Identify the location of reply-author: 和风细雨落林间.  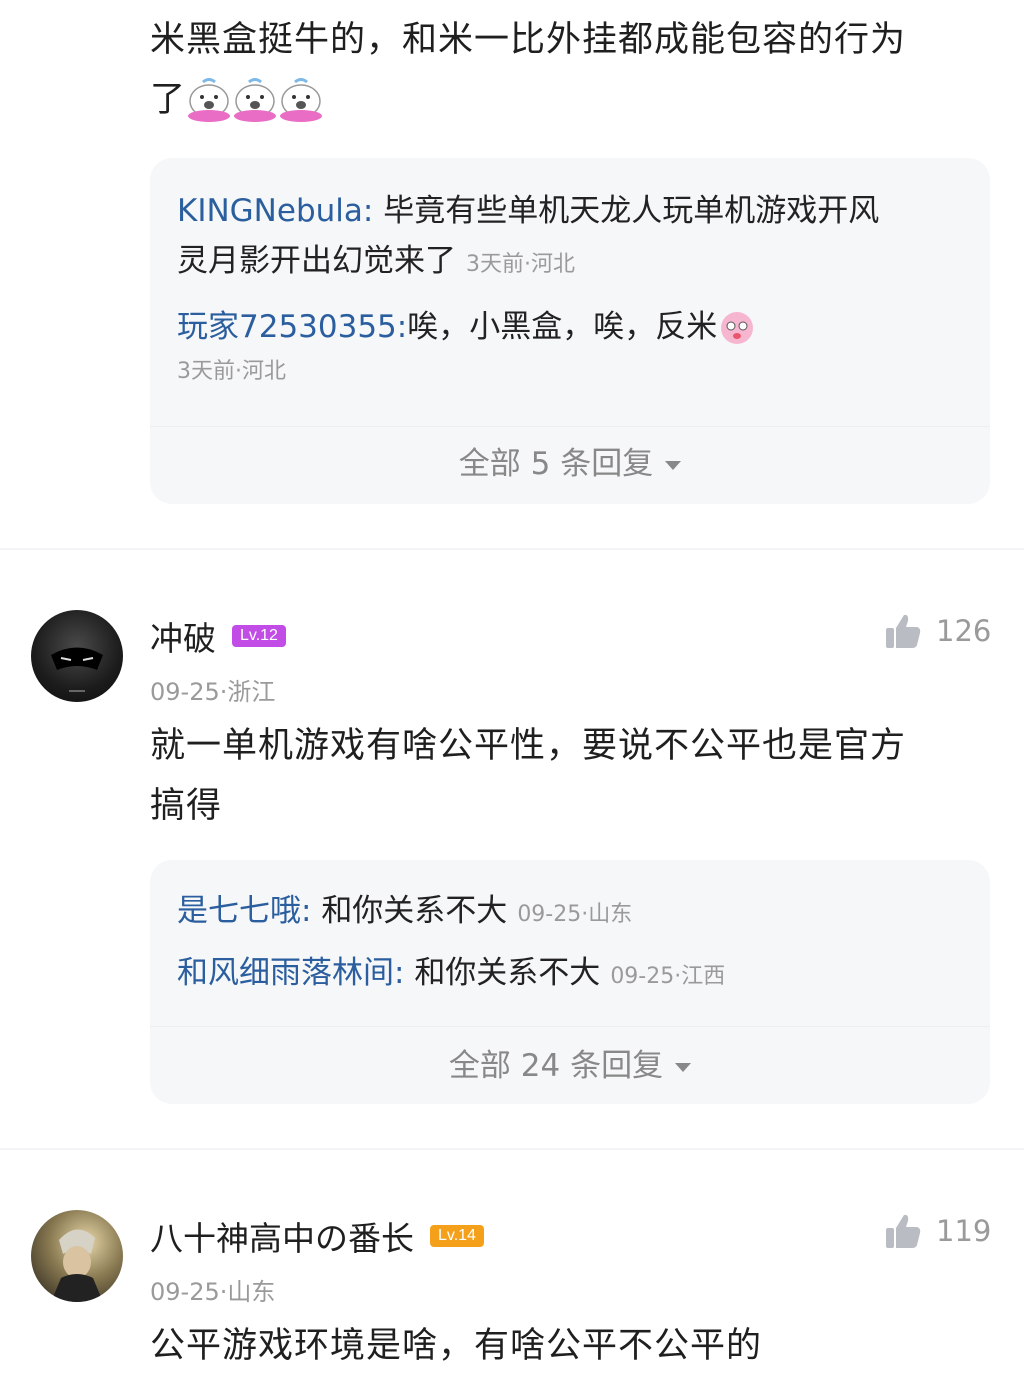
(285, 973).